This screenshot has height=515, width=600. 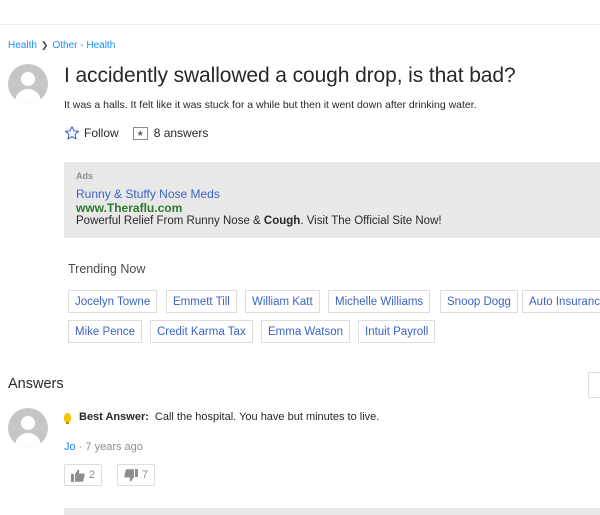 What do you see at coordinates (72, 133) in the screenshot?
I see `star-outline-icon` at bounding box center [72, 133].